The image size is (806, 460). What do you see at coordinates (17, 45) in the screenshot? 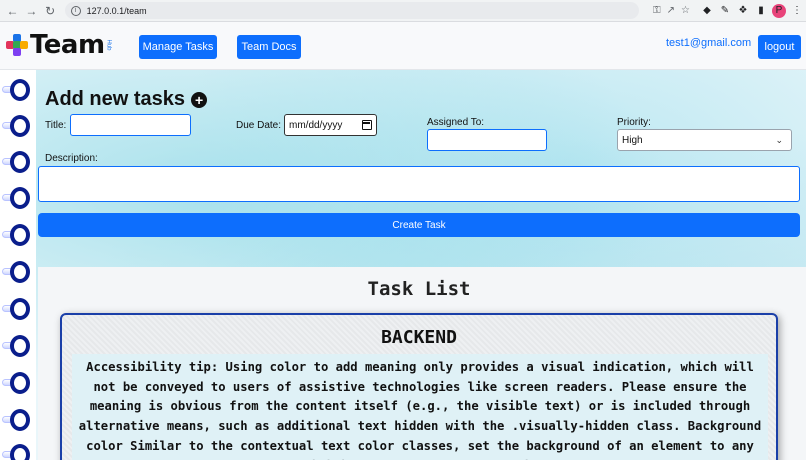
I see `logo-puzzle-icon` at bounding box center [17, 45].